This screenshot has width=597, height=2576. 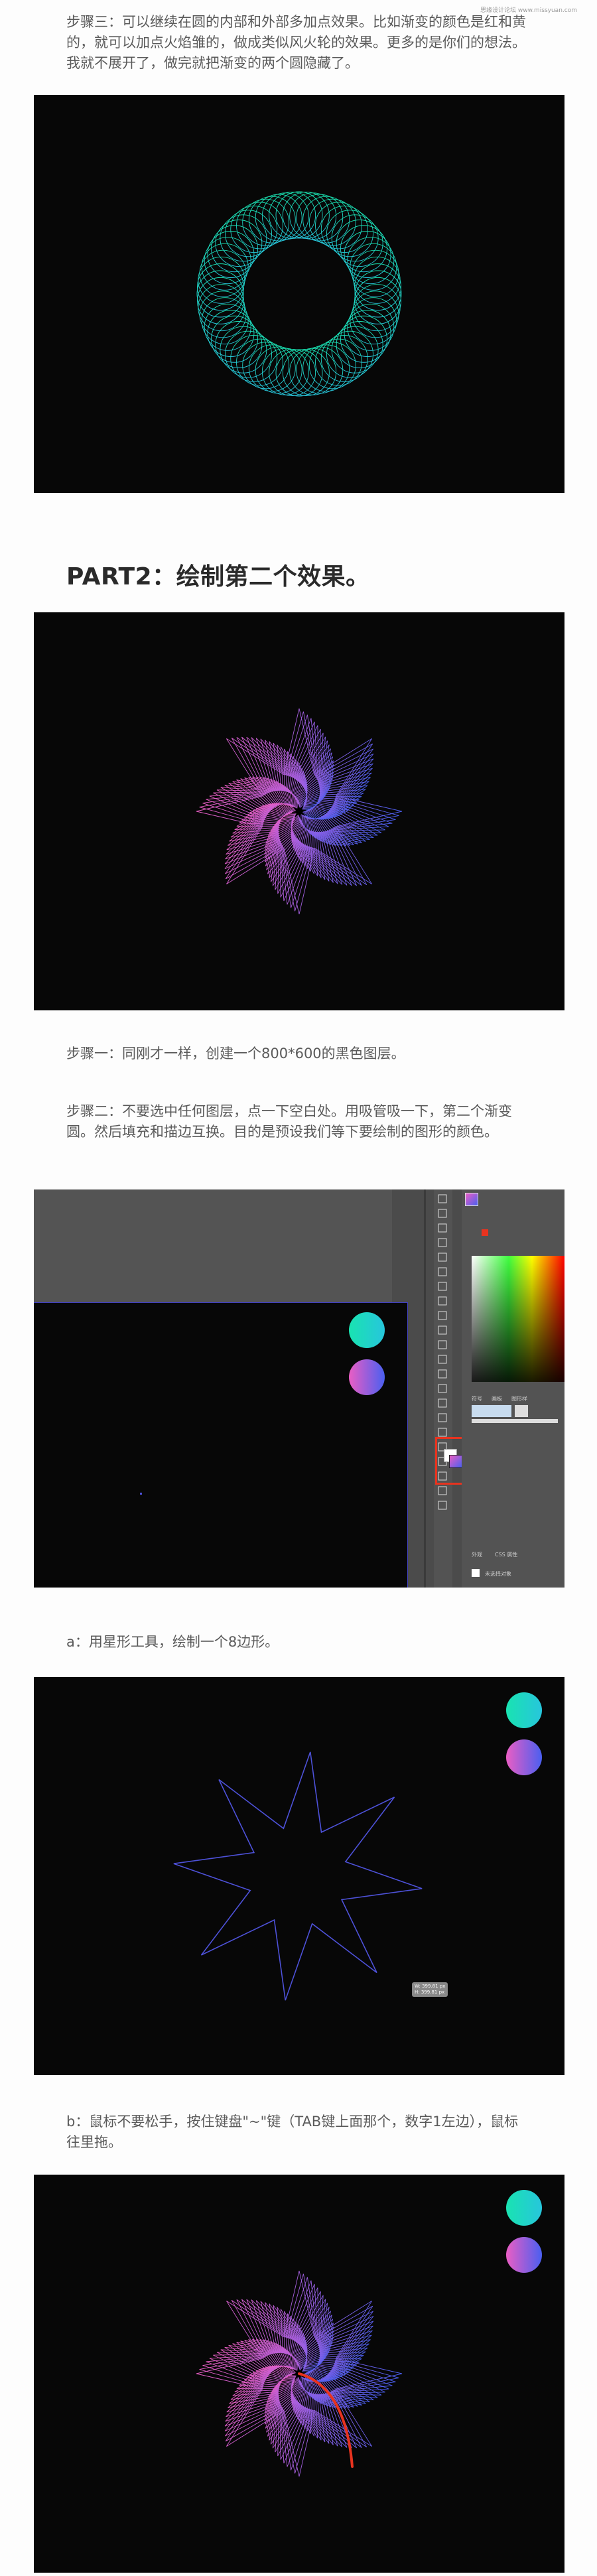 I want to click on color-preview, so click(x=471, y=1199).